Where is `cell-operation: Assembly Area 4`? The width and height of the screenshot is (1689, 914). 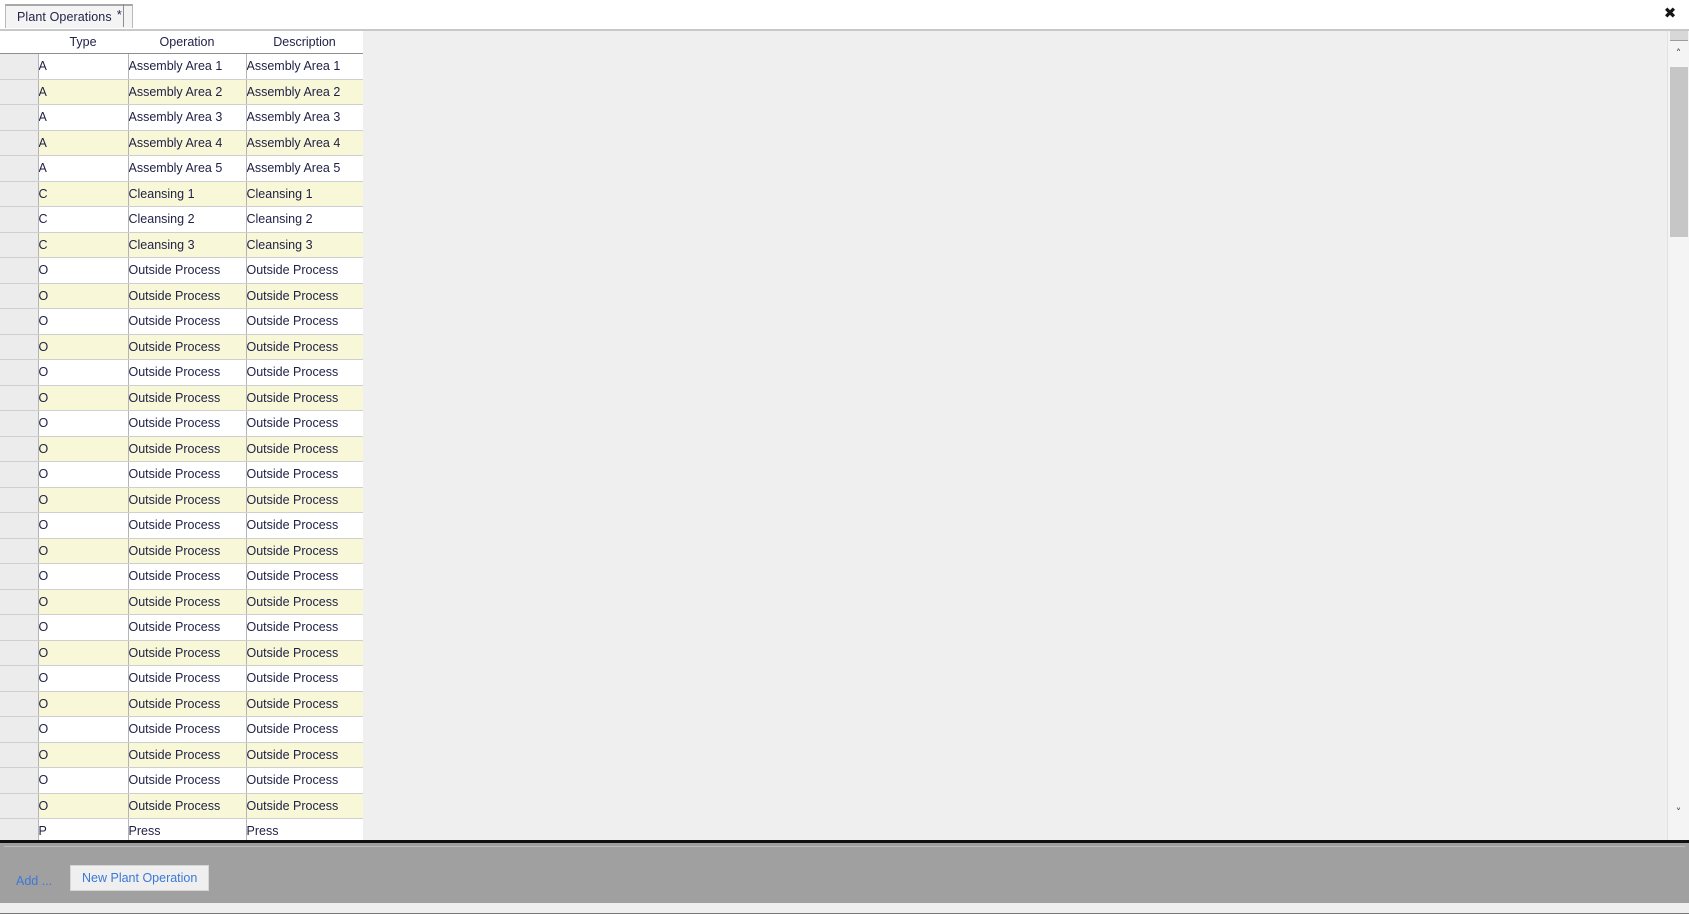
cell-operation: Assembly Area 4 is located at coordinates (187, 143).